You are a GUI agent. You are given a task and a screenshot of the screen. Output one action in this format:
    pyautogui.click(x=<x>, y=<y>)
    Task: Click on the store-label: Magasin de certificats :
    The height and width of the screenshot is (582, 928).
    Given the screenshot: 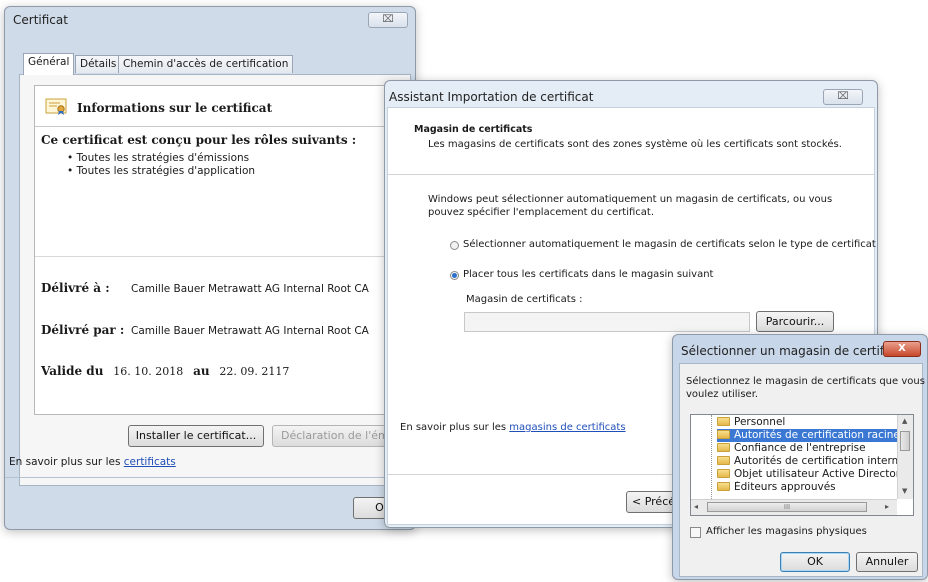 What is the action you would take?
    pyautogui.click(x=524, y=299)
    